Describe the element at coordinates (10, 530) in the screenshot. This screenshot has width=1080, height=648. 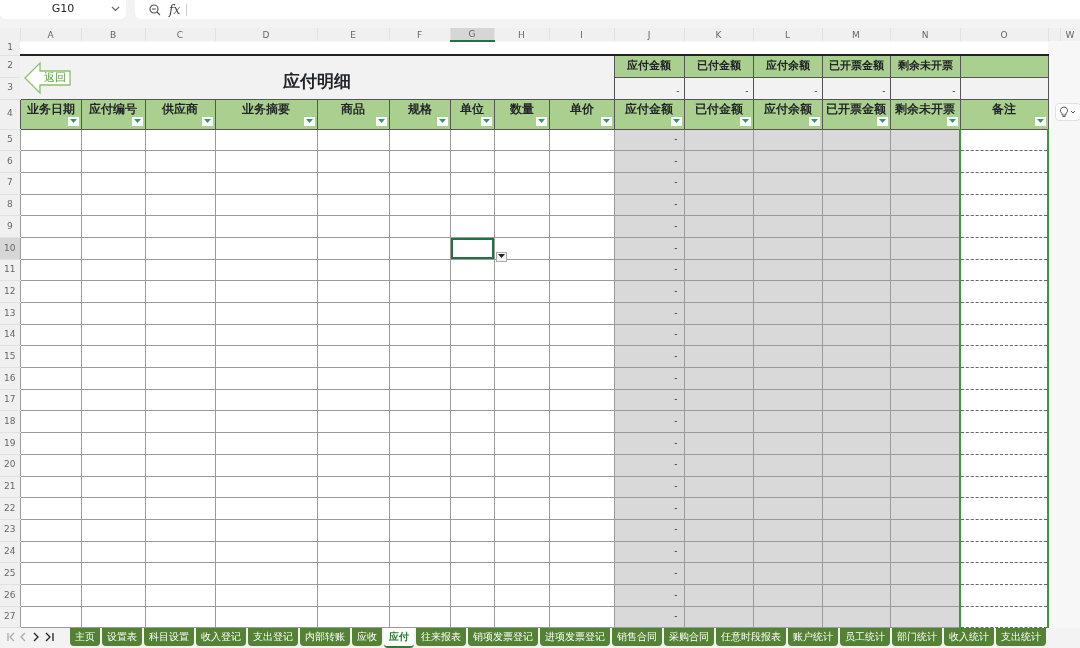
I see `row-number: 23` at that location.